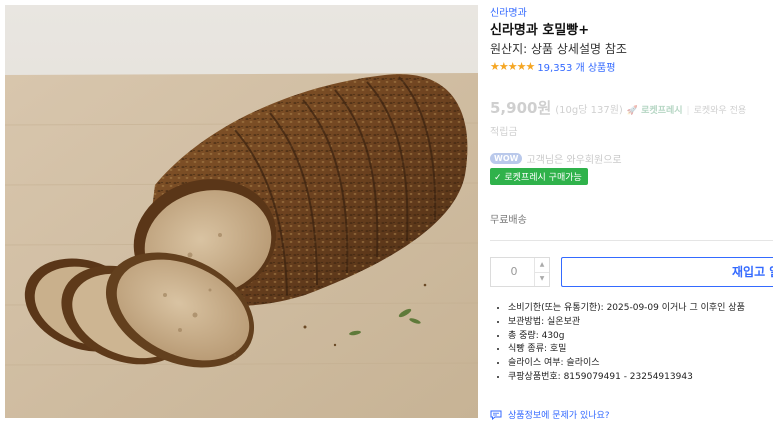 The width and height of the screenshot is (773, 425). I want to click on quantity-down-icon: ▼, so click(541, 279).